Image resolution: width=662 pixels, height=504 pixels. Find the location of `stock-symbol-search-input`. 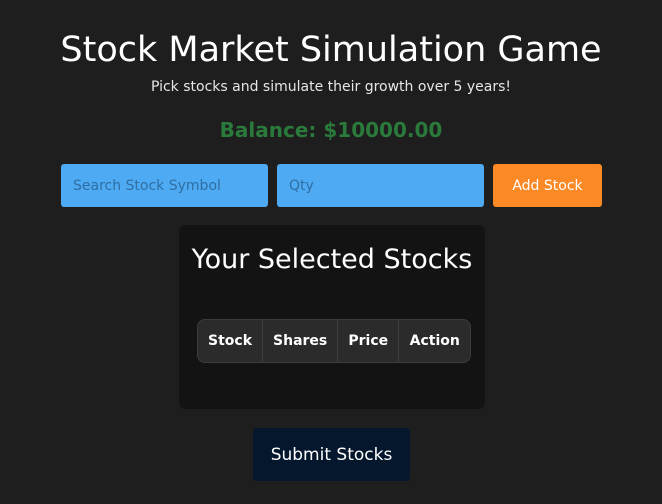

stock-symbol-search-input is located at coordinates (164, 185).